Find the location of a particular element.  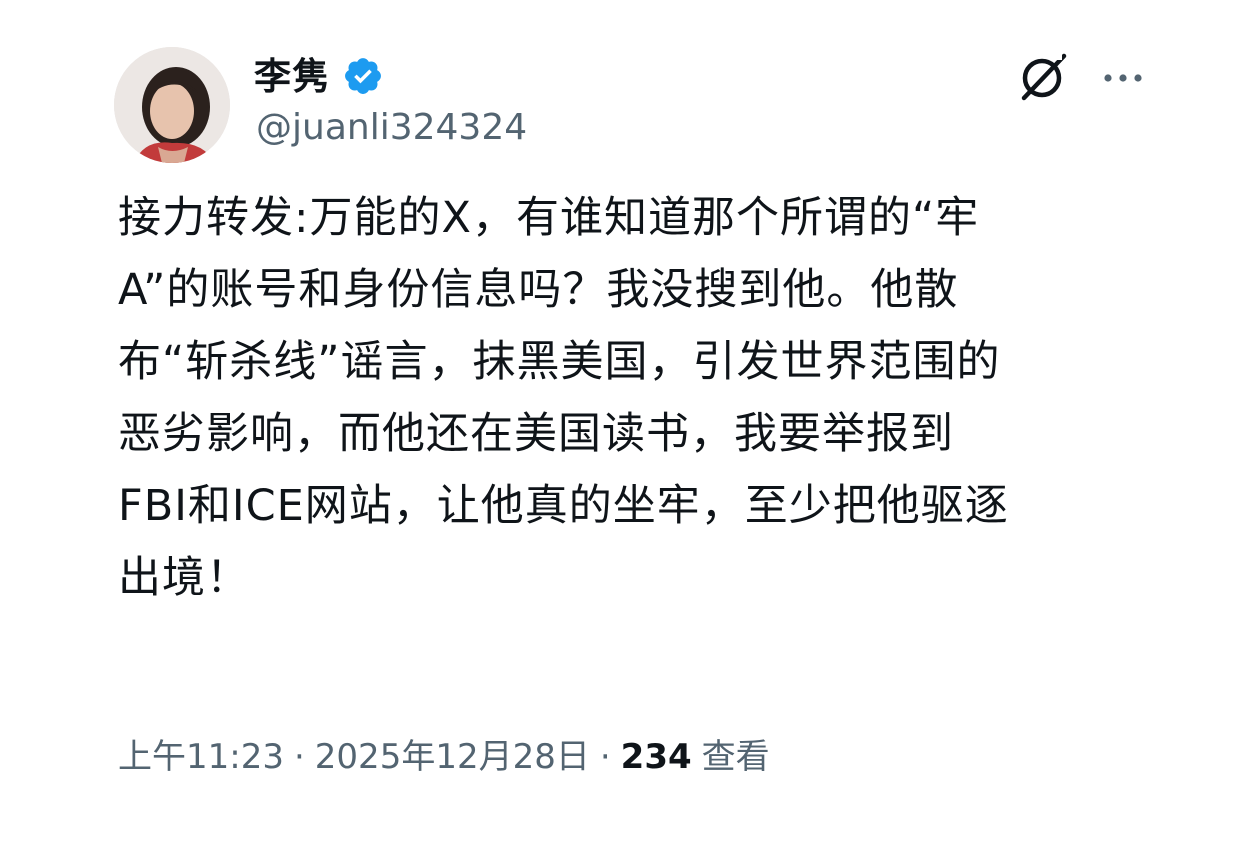

post-text-line: 布“斩杀线”谣言，抹黑美国，引发世界范围的 is located at coordinates (559, 362).